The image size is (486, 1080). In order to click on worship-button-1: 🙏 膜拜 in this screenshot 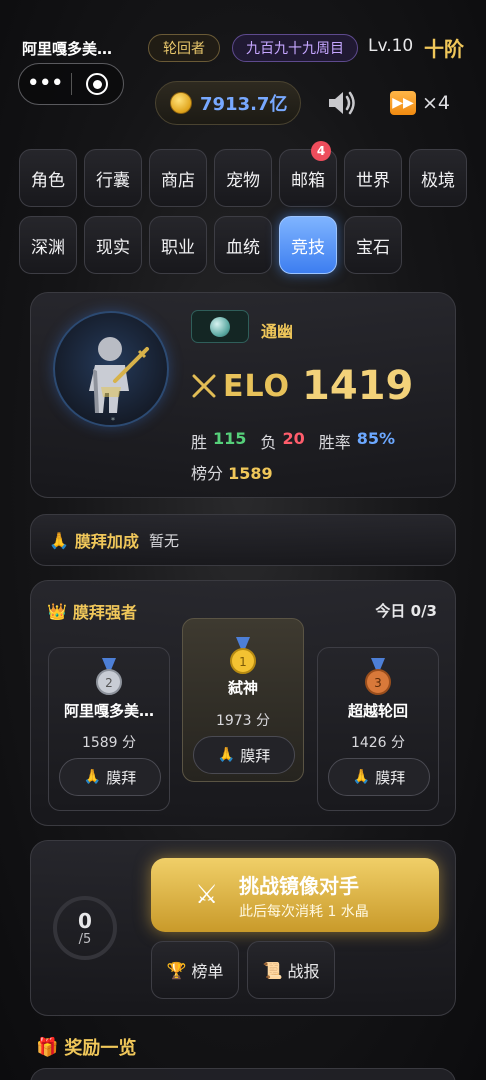, I will do `click(244, 755)`.